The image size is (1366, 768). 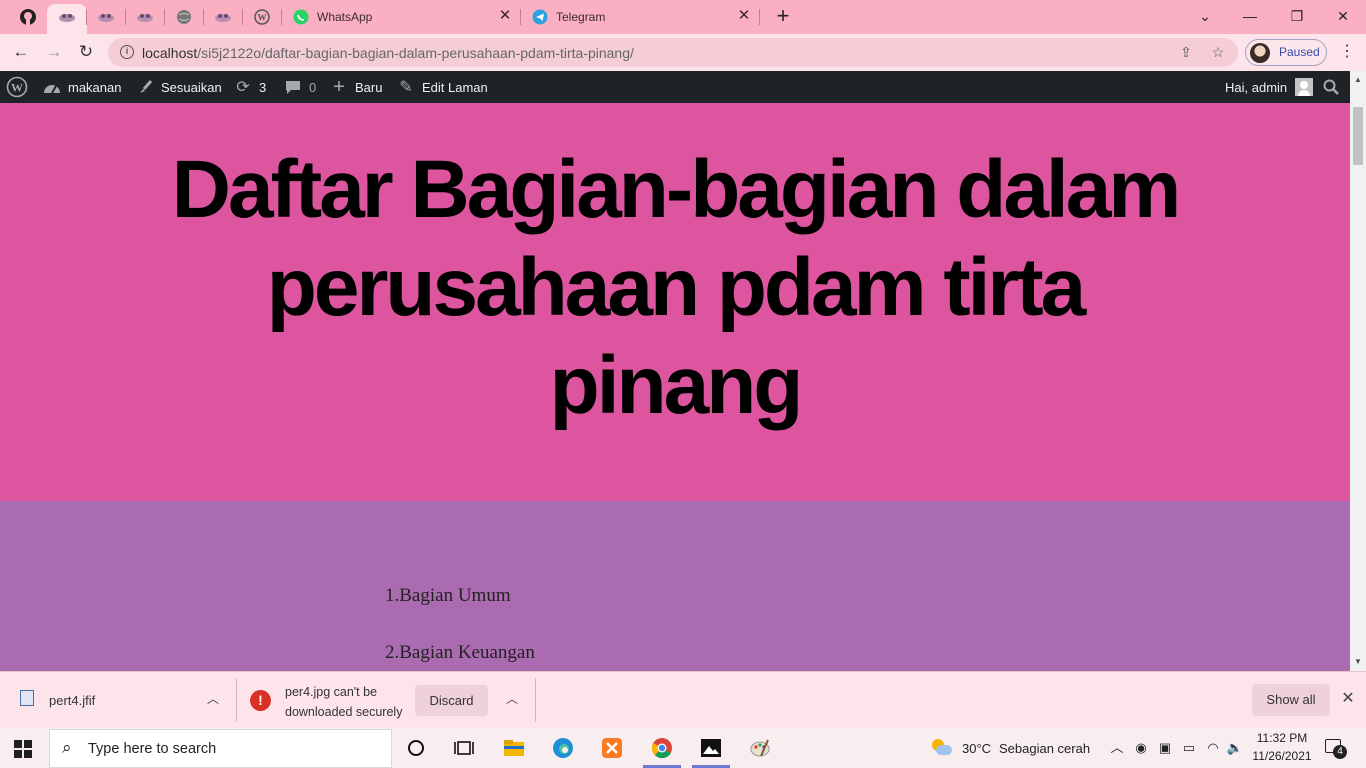 I want to click on page-scrollbar: ▲ ▼, so click(x=1358, y=371).